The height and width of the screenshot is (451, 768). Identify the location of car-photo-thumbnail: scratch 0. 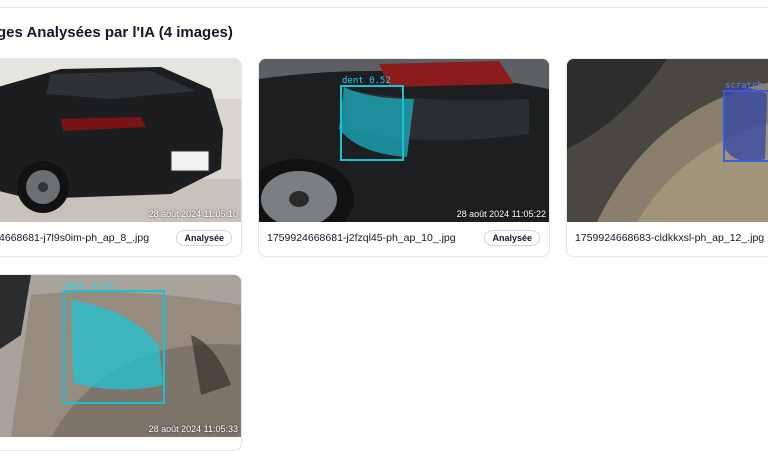
(667, 140).